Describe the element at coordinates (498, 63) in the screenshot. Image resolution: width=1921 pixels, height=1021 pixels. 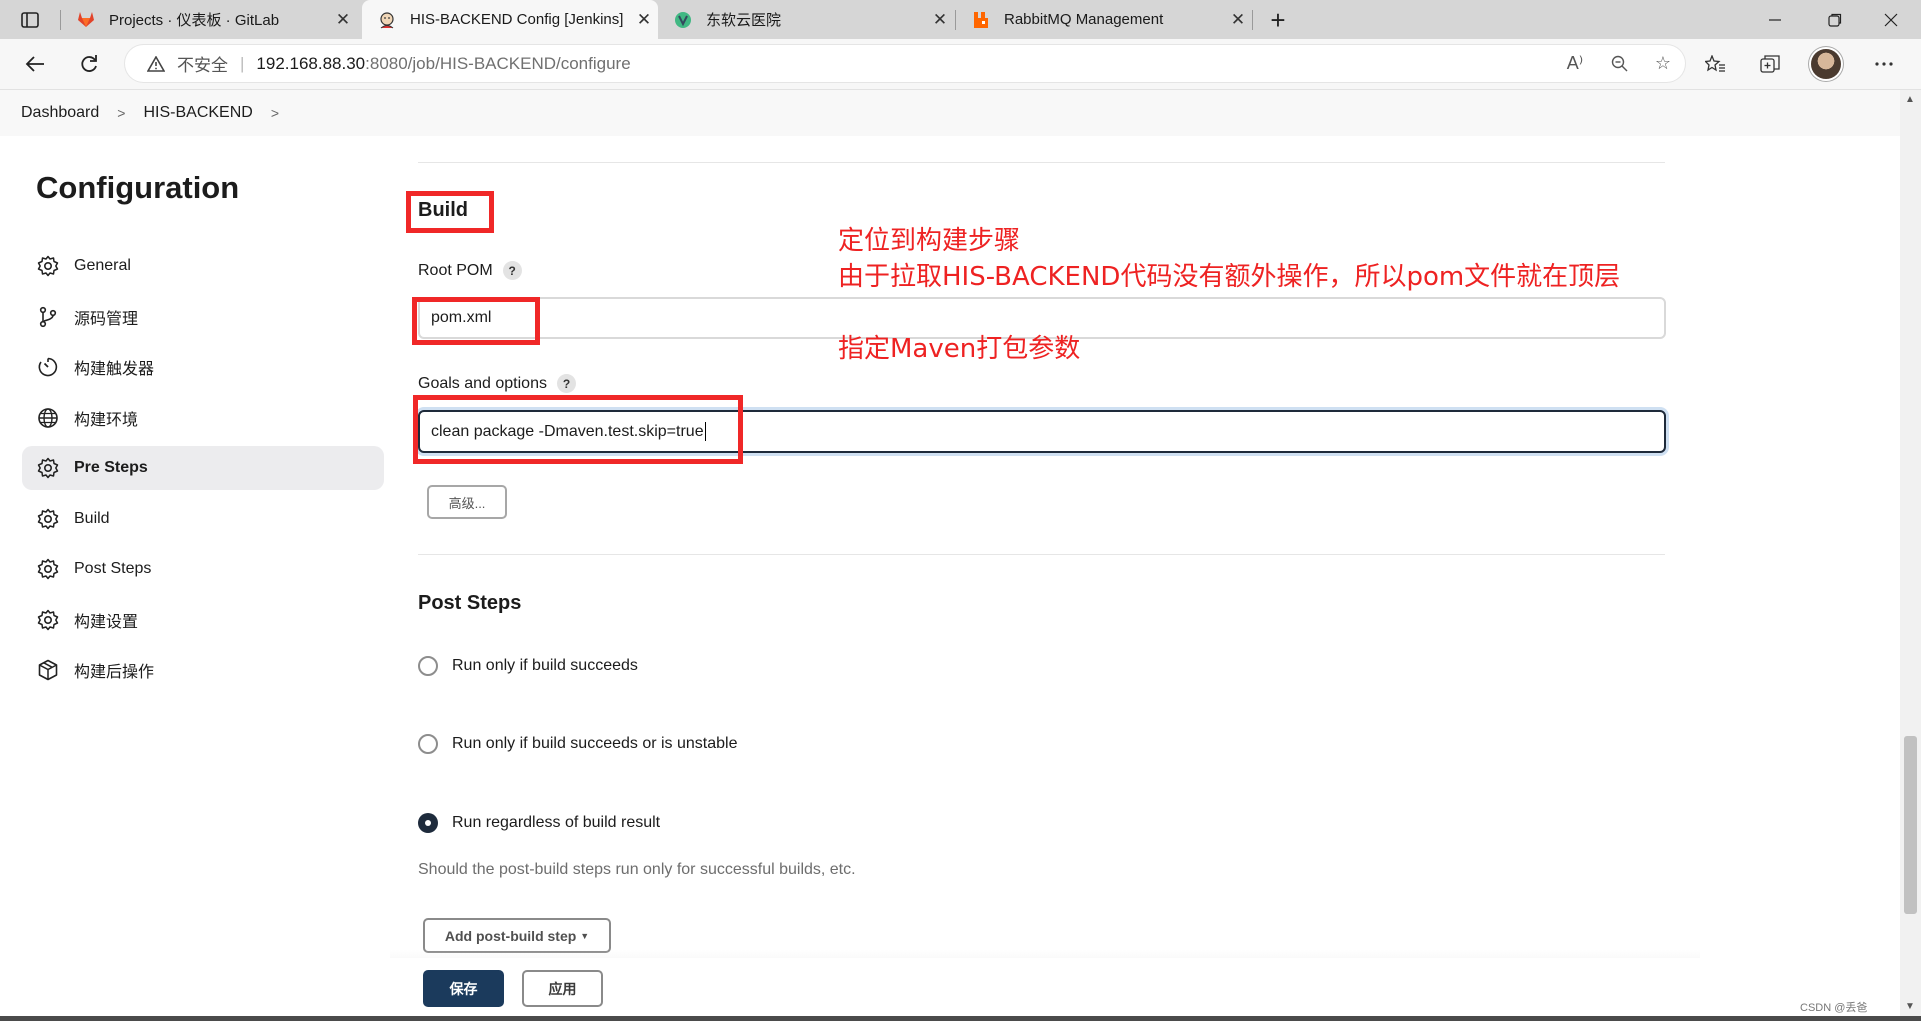
I see `url-path: :8080/job/HIS-BACKEND/configure` at that location.